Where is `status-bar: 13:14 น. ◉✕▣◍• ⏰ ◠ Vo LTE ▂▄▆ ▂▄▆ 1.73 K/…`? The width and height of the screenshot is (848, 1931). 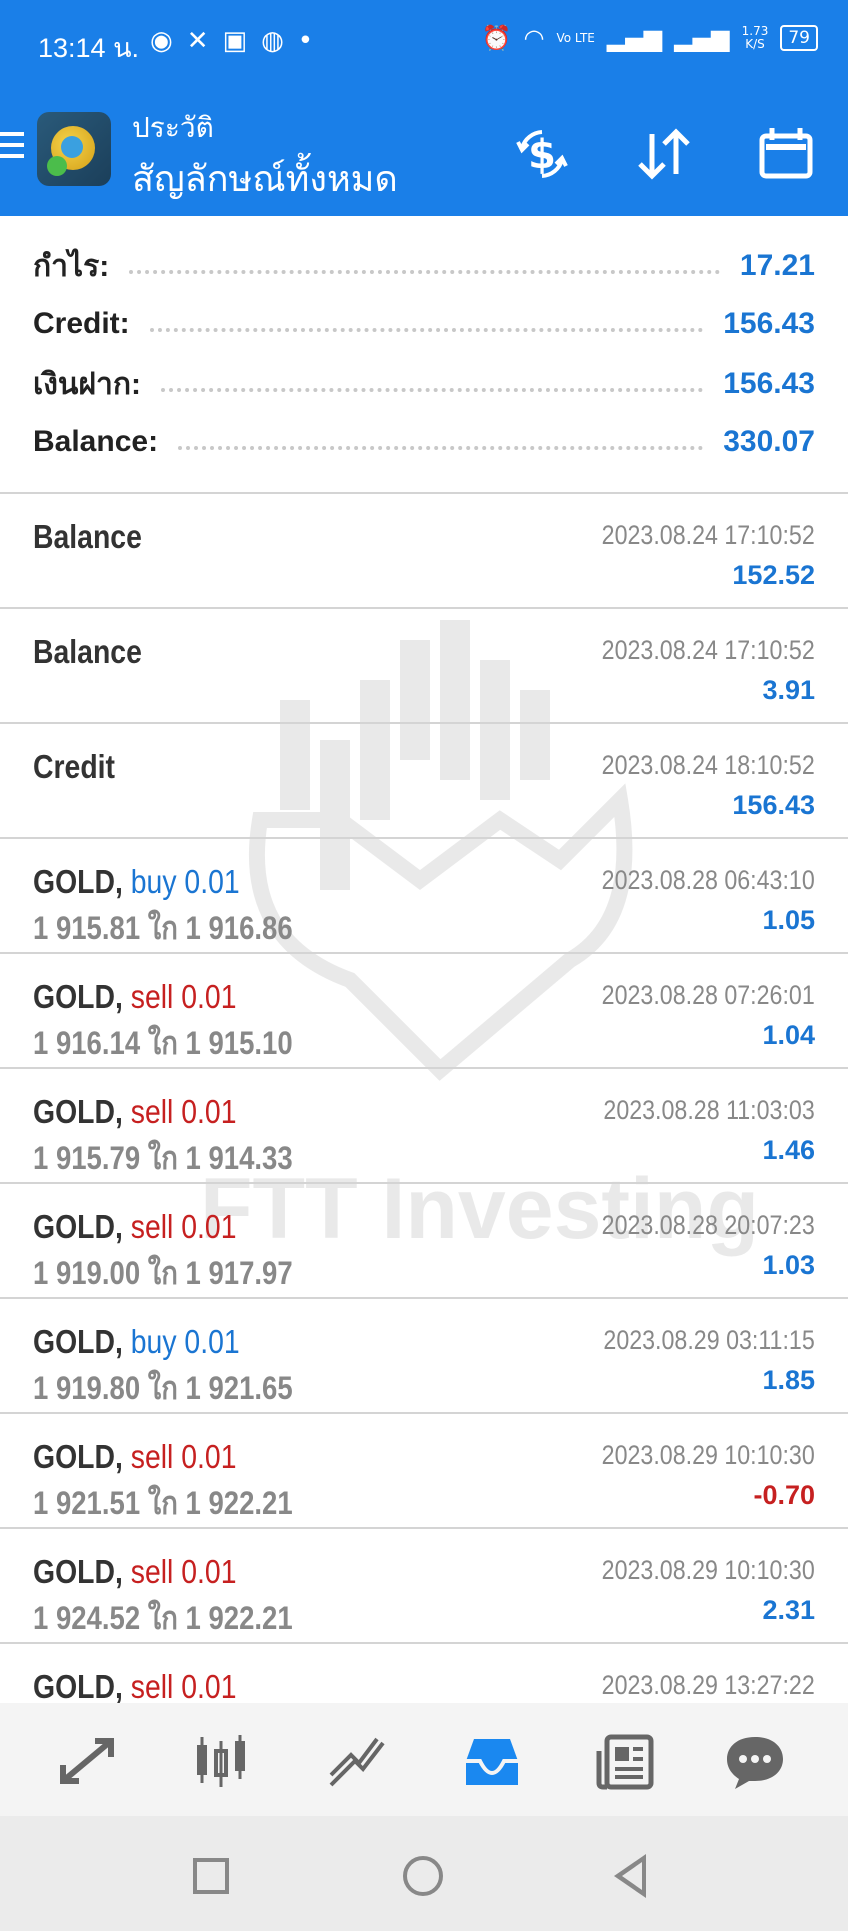 status-bar: 13:14 น. ◉✕▣◍• ⏰ ◠ Vo LTE ▂▄▆ ▂▄▆ 1.73 K/… is located at coordinates (424, 43).